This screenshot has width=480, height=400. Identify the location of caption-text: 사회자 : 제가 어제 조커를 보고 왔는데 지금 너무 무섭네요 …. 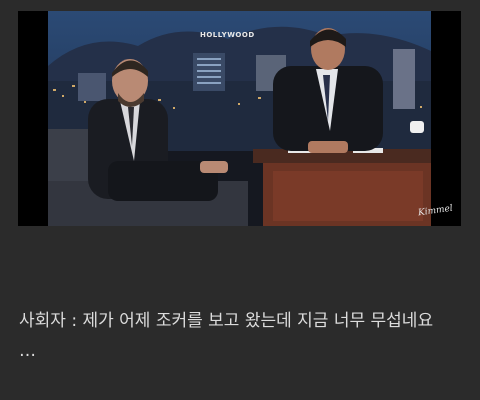
(226, 336).